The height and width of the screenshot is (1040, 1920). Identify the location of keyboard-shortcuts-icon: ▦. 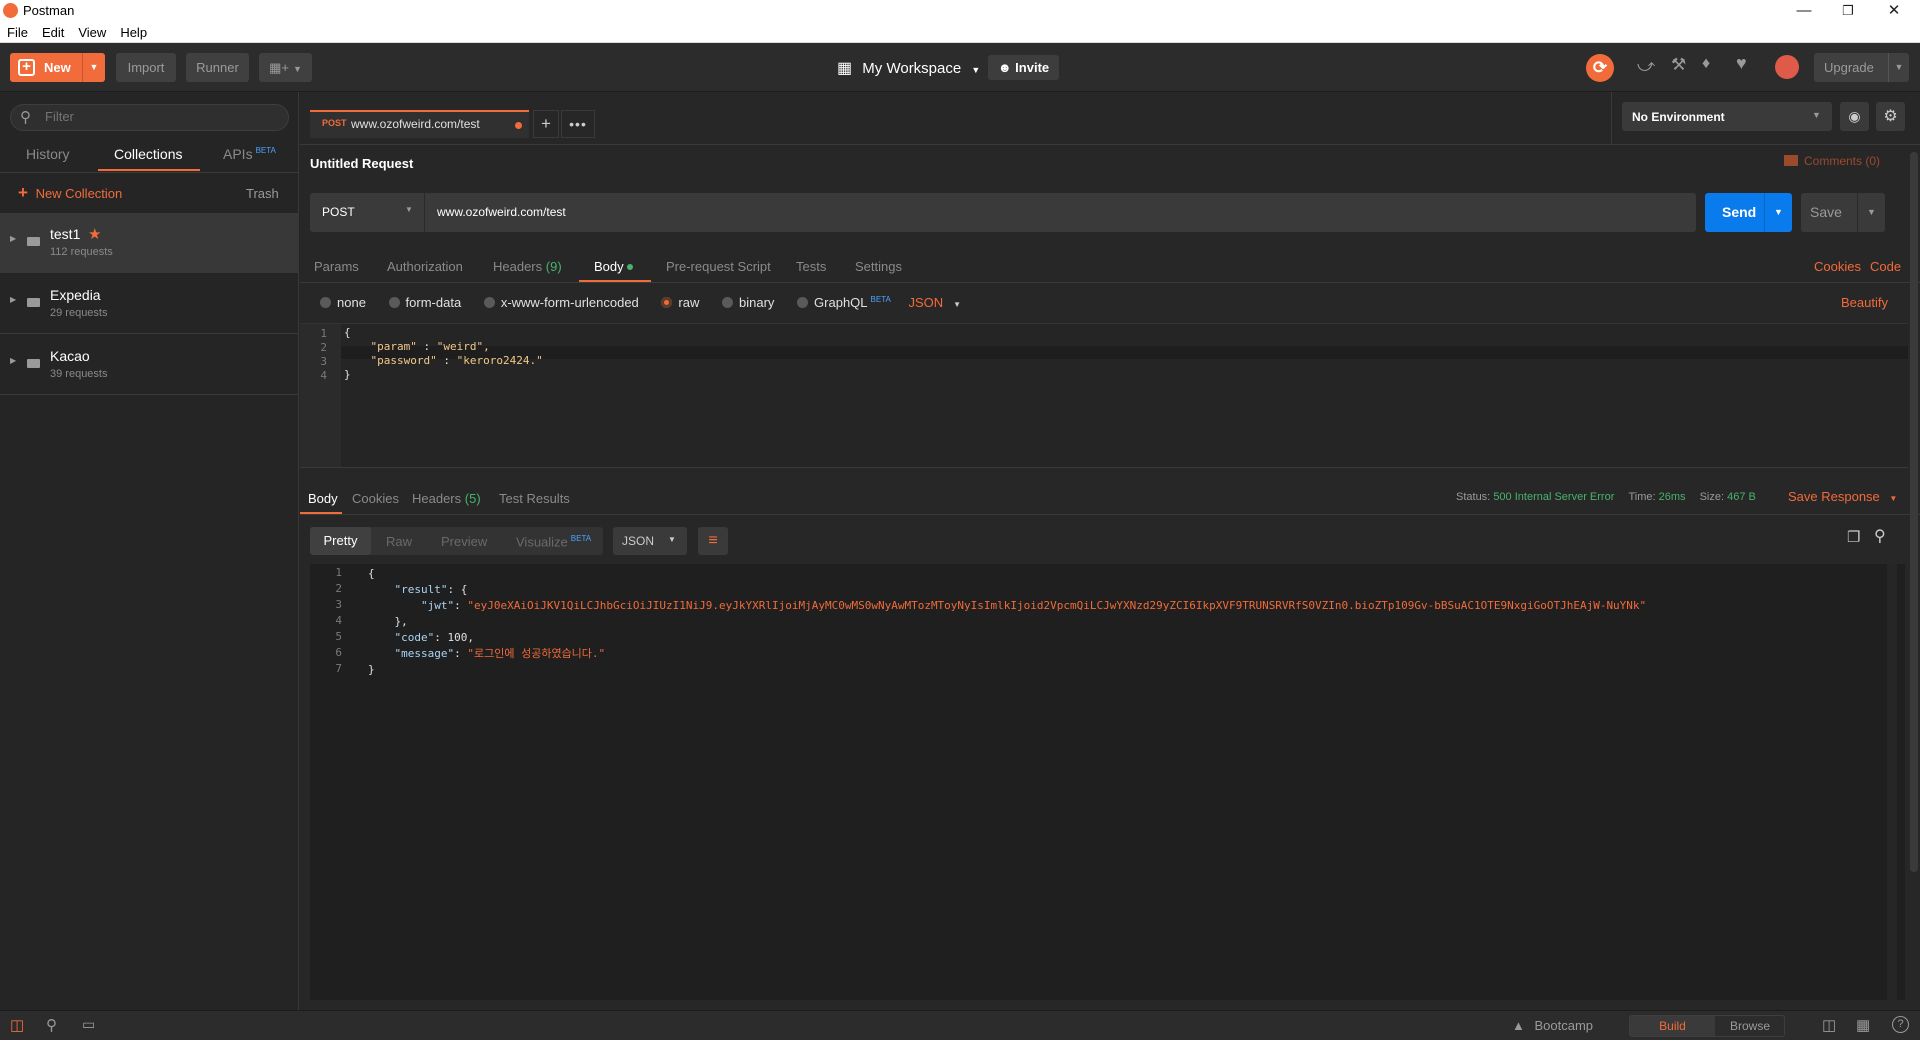
(1863, 1025).